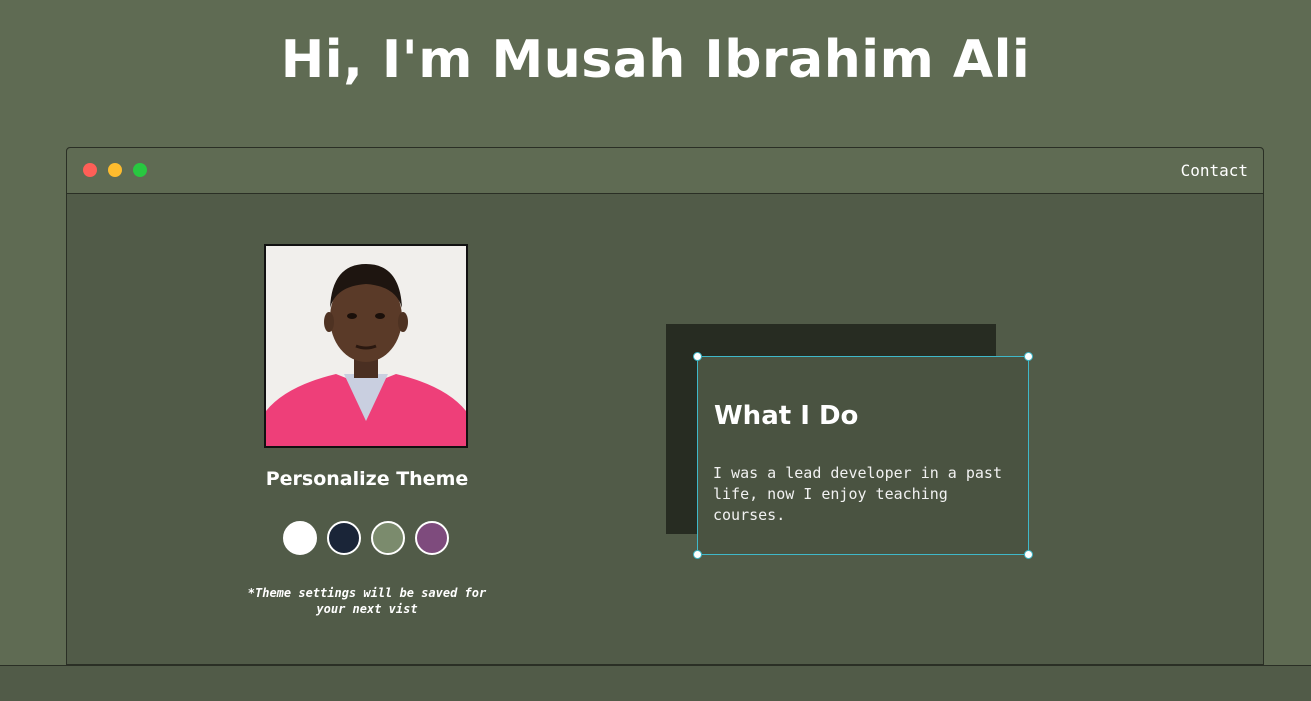 The width and height of the screenshot is (1311, 701). Describe the element at coordinates (665, 171) in the screenshot. I see `window-titlebar: Contact` at that location.